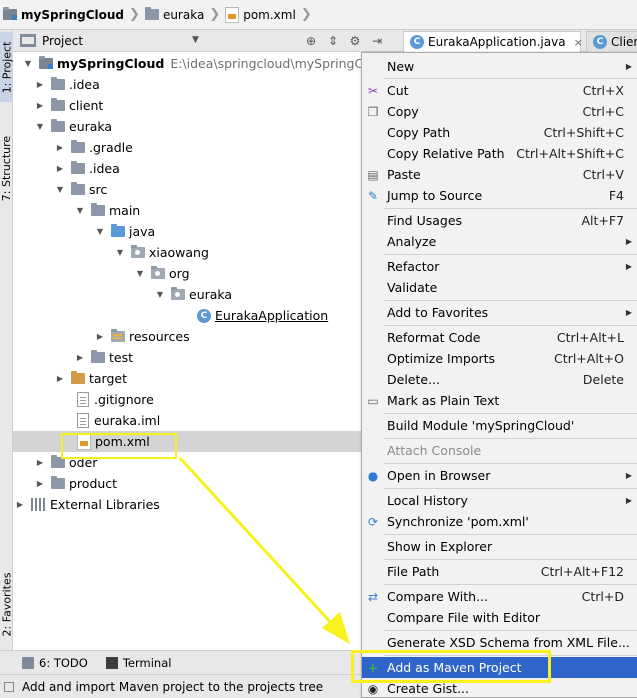 This screenshot has width=637, height=698. What do you see at coordinates (499, 111) in the screenshot?
I see `menu-item-copy: ❐ Copy Ctrl+C` at bounding box center [499, 111].